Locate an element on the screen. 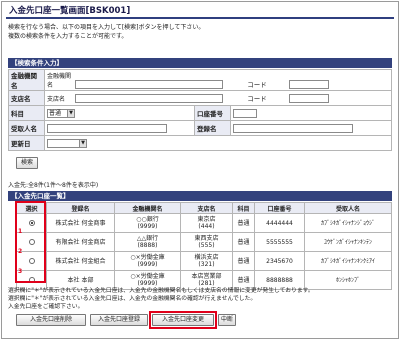 This screenshot has height=340, width=400. row-recipient: ﾕｳｹﾞﾝｶﾞｲｼｬﾅﾝｷﾝﾃﾝ is located at coordinates (348, 242).